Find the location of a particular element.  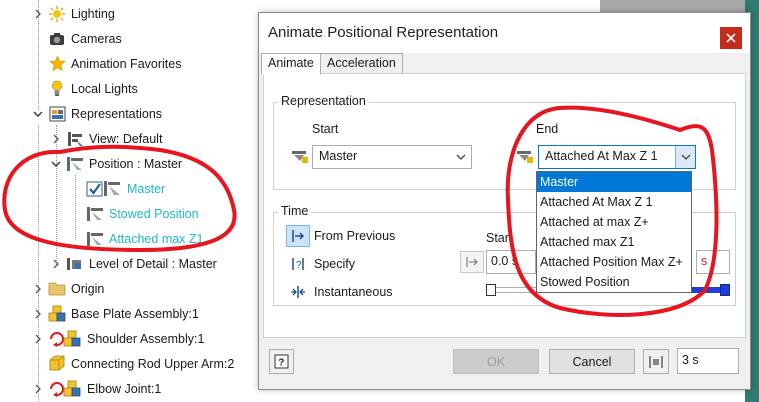

dropdown-option-attached-at-max-z-plus: Attached at max Z+ is located at coordinates (614, 222).